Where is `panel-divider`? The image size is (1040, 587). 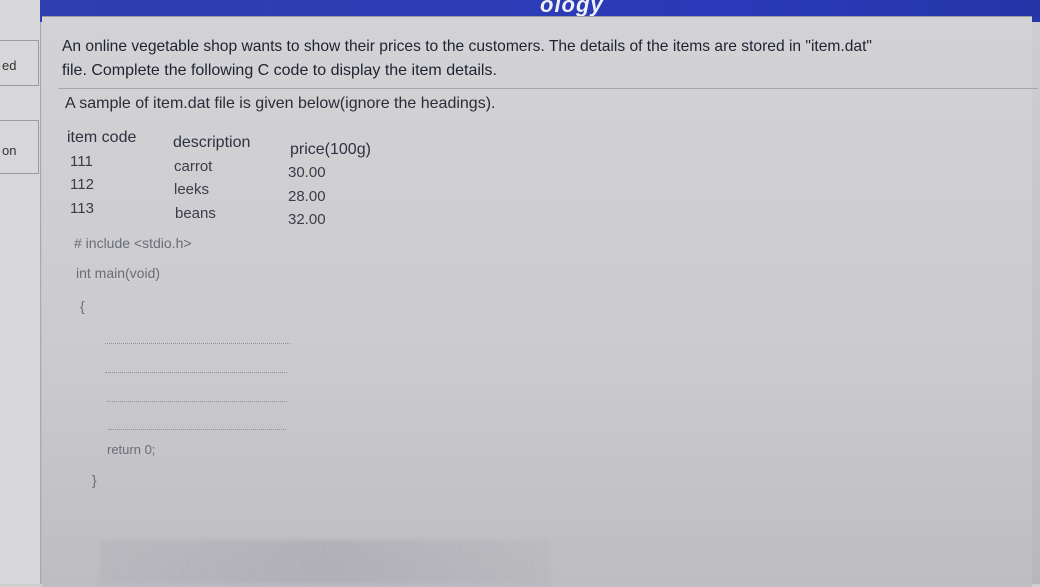
panel-divider is located at coordinates (548, 88).